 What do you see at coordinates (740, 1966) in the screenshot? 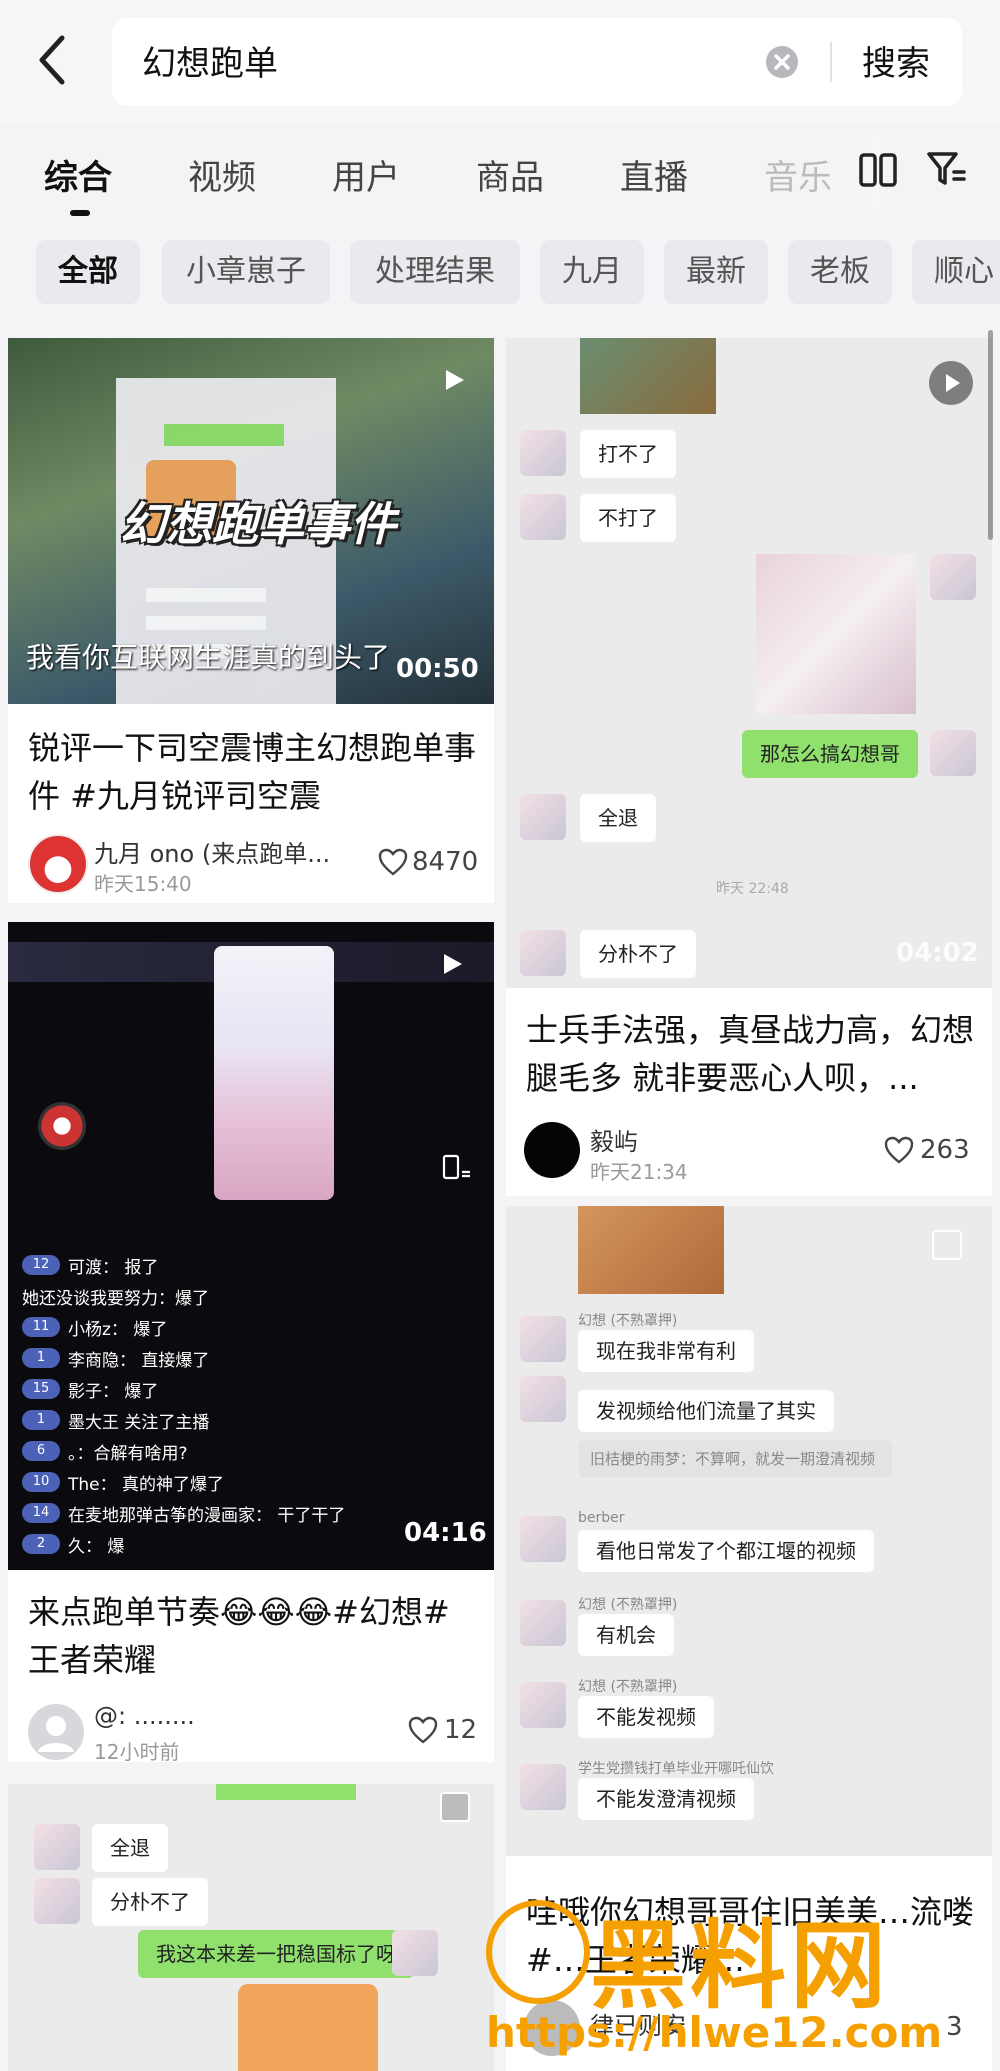
I see `watermark-text: 黑料网` at bounding box center [740, 1966].